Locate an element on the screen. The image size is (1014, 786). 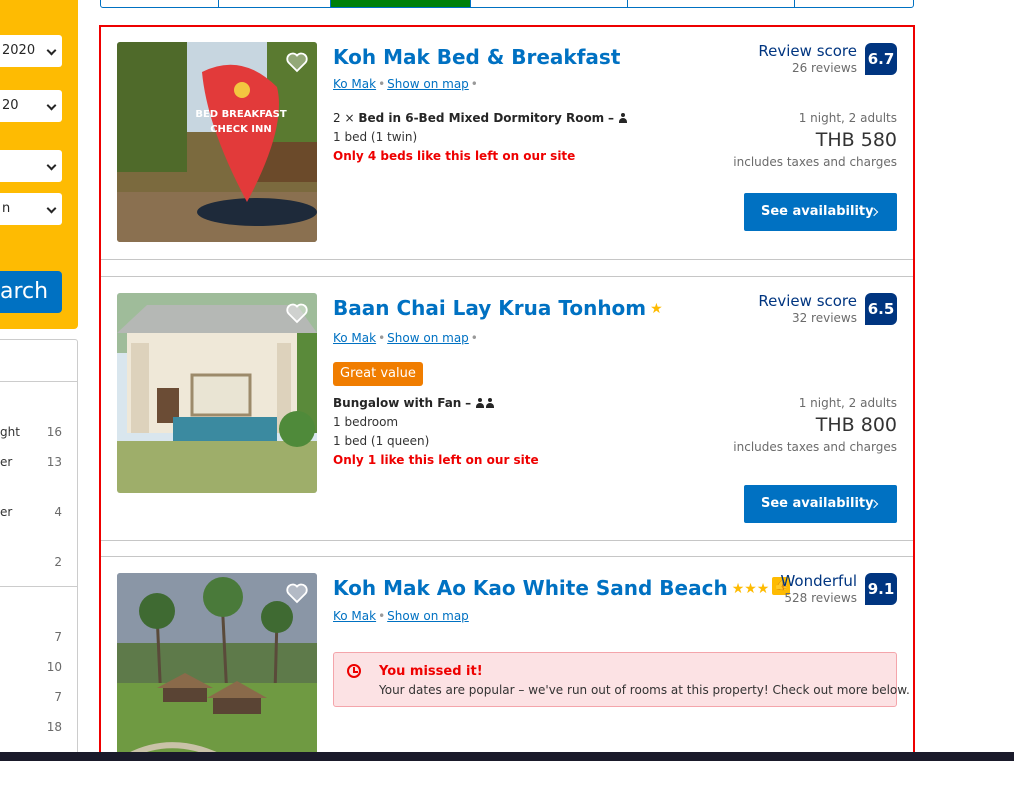
property-name: Koh Mak Bed & Breakfast is located at coordinates (476, 57).